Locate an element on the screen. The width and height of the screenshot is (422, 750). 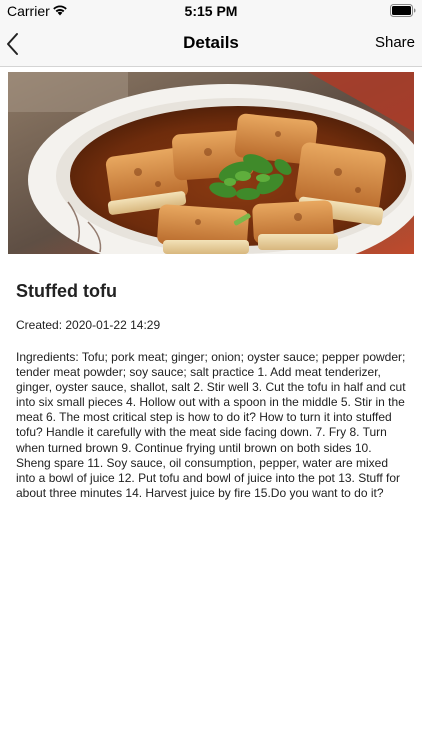
created-value: 2020-01-22 14:29 is located at coordinates (113, 325).